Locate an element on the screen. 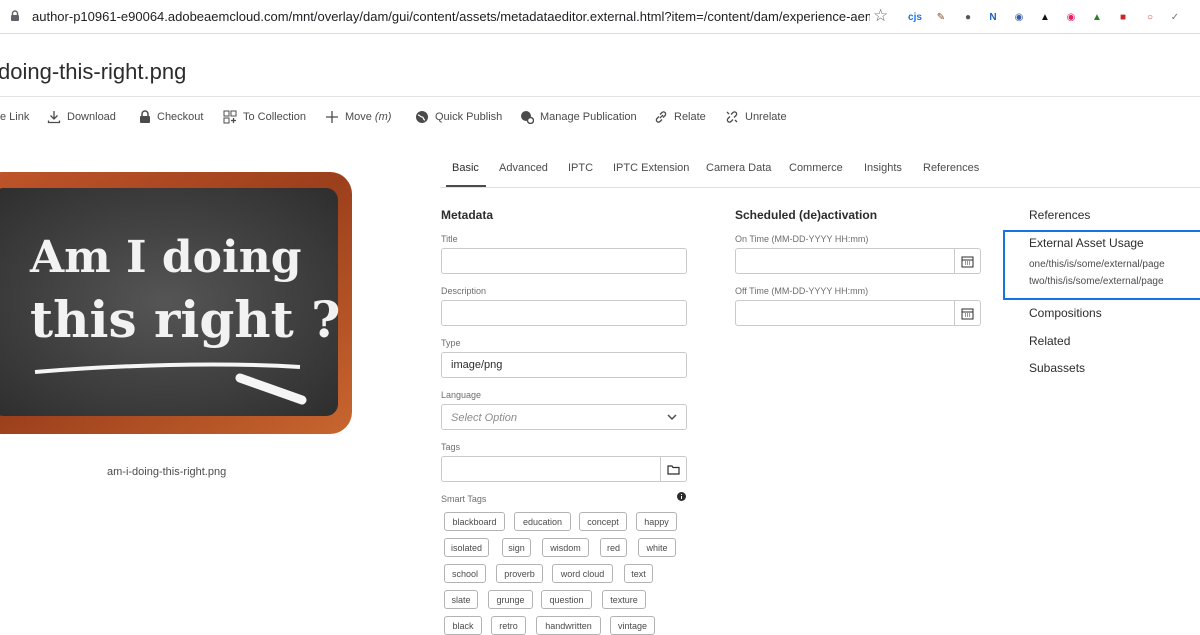 The height and width of the screenshot is (635, 1200). scheduled-heading: Scheduled (de)activation is located at coordinates (806, 215).